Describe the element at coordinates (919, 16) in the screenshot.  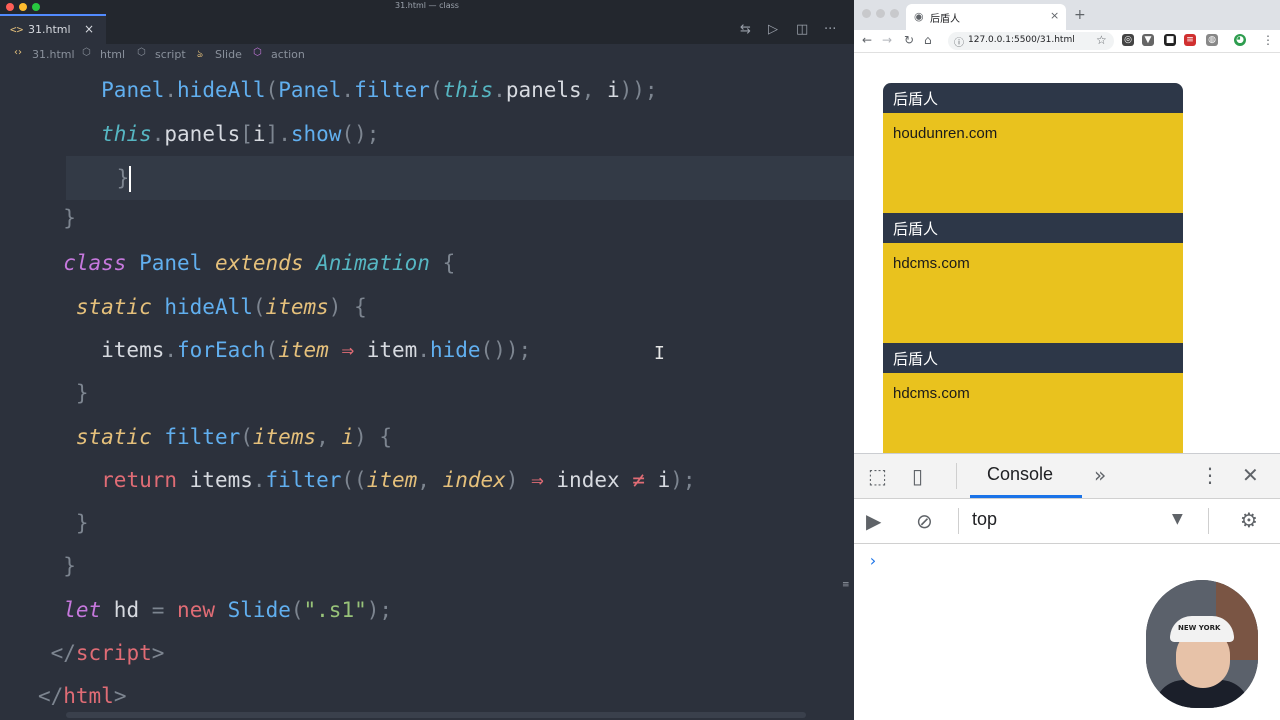
I see `globe-icon: ◉` at that location.